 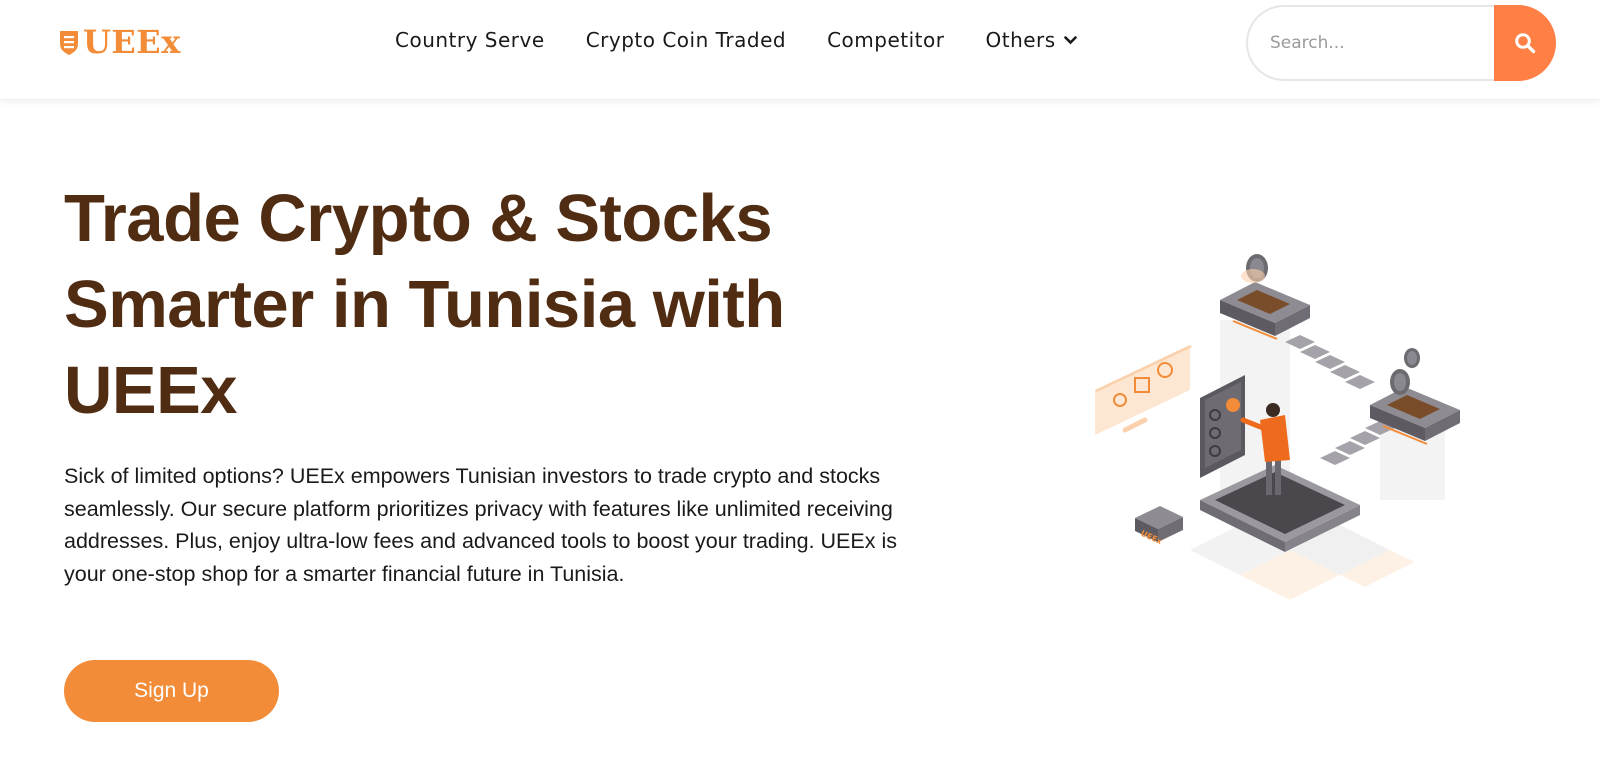 I want to click on search-button, so click(x=1525, y=43).